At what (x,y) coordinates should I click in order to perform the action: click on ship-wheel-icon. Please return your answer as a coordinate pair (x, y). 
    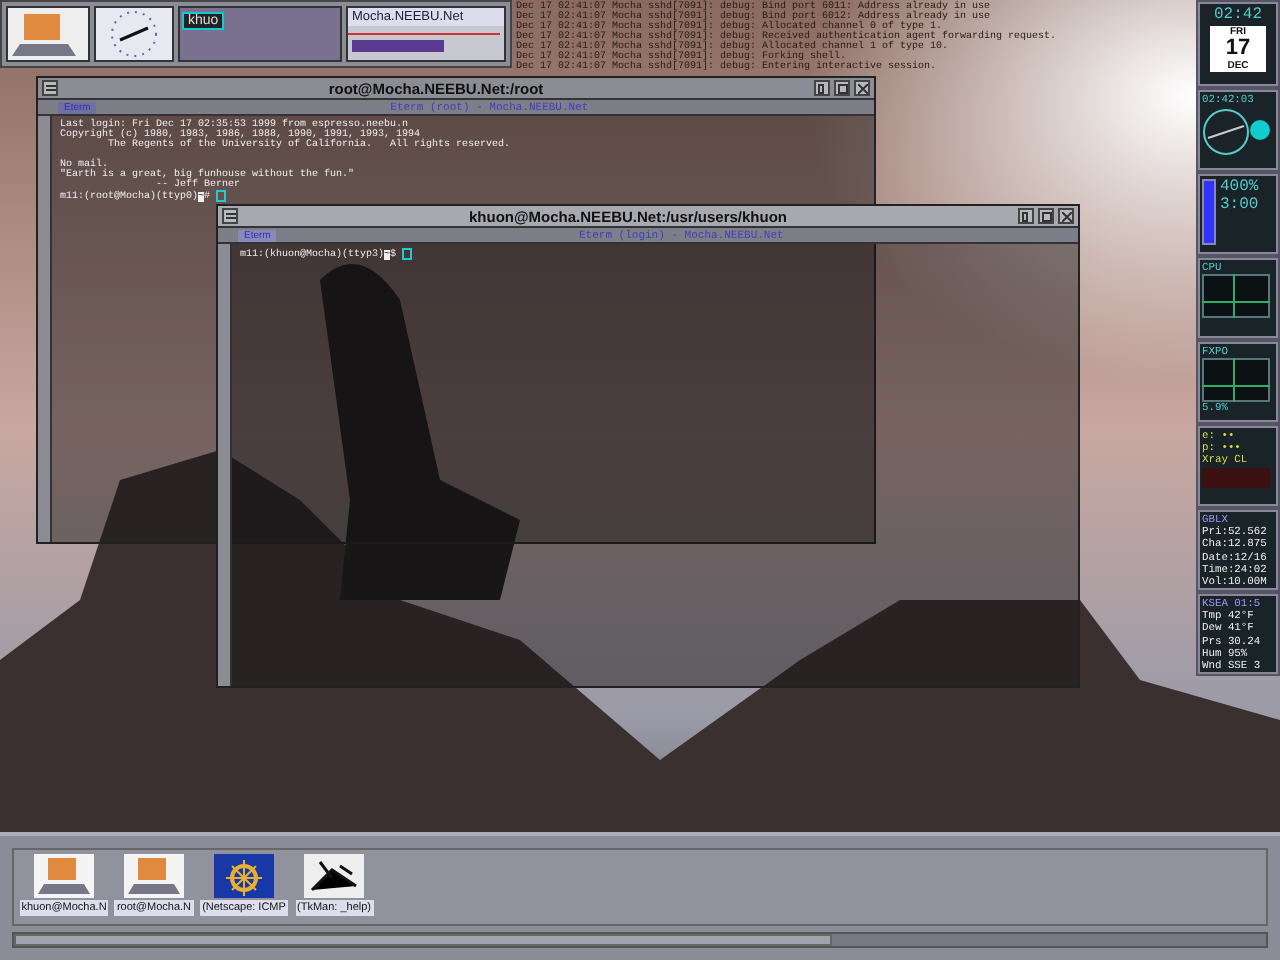
    Looking at the image, I should click on (244, 876).